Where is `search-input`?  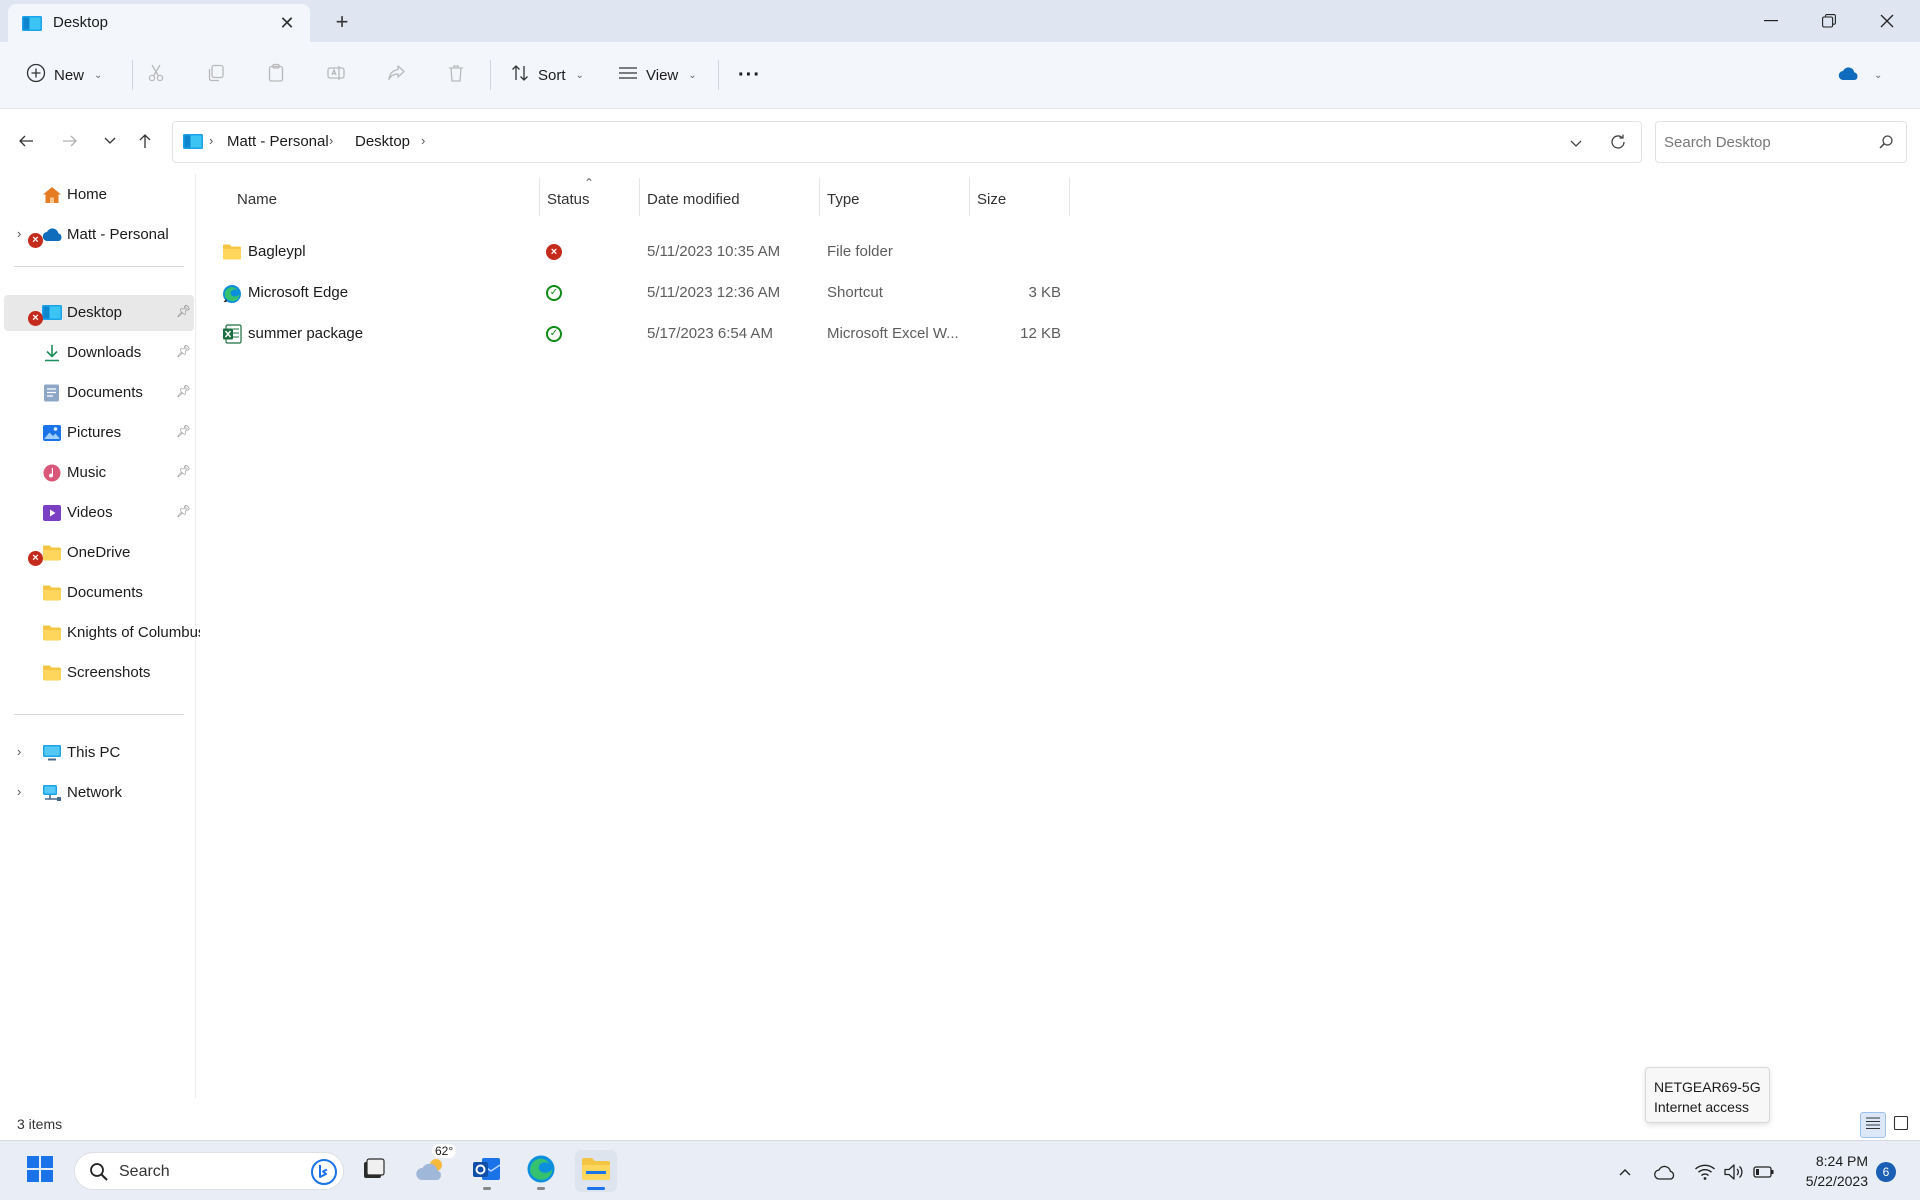 search-input is located at coordinates (1764, 142).